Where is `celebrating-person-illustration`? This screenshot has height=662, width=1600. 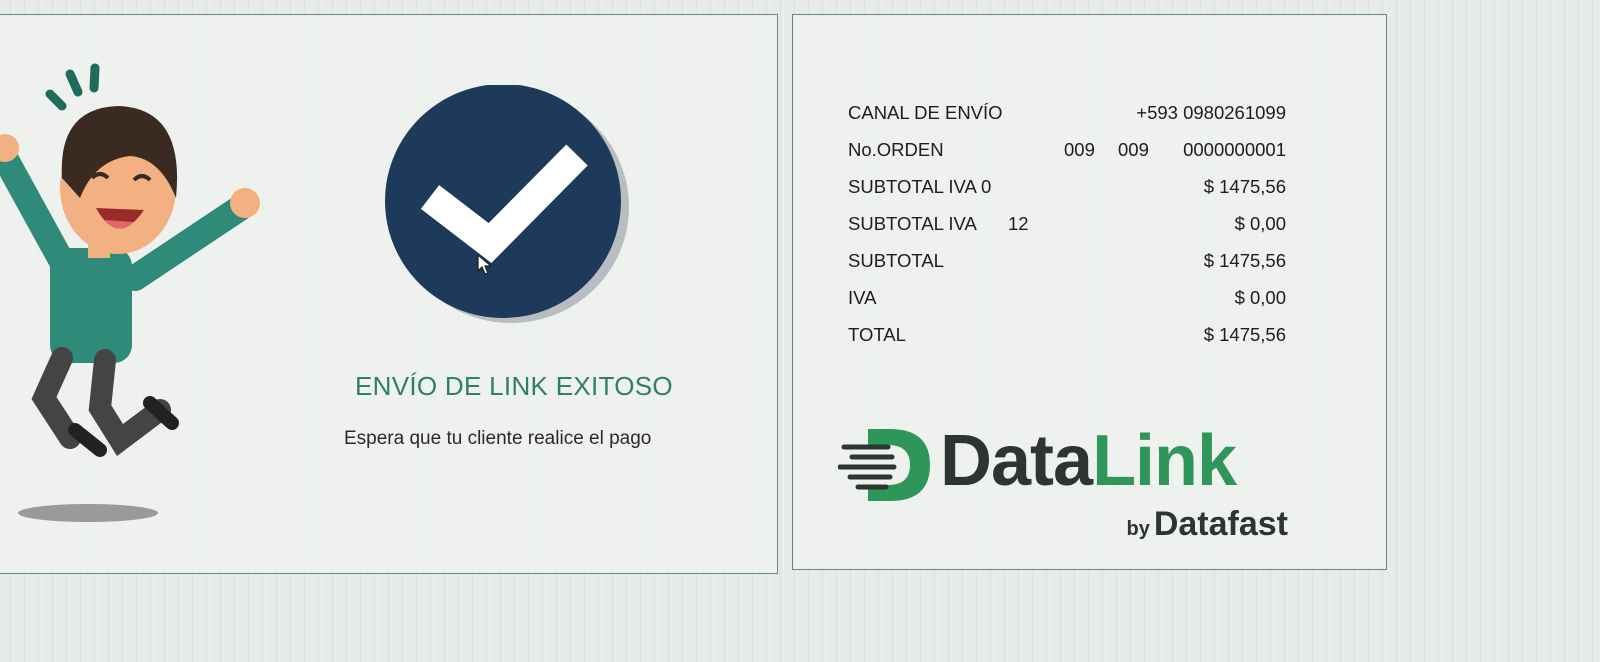 celebrating-person-illustration is located at coordinates (130, 292).